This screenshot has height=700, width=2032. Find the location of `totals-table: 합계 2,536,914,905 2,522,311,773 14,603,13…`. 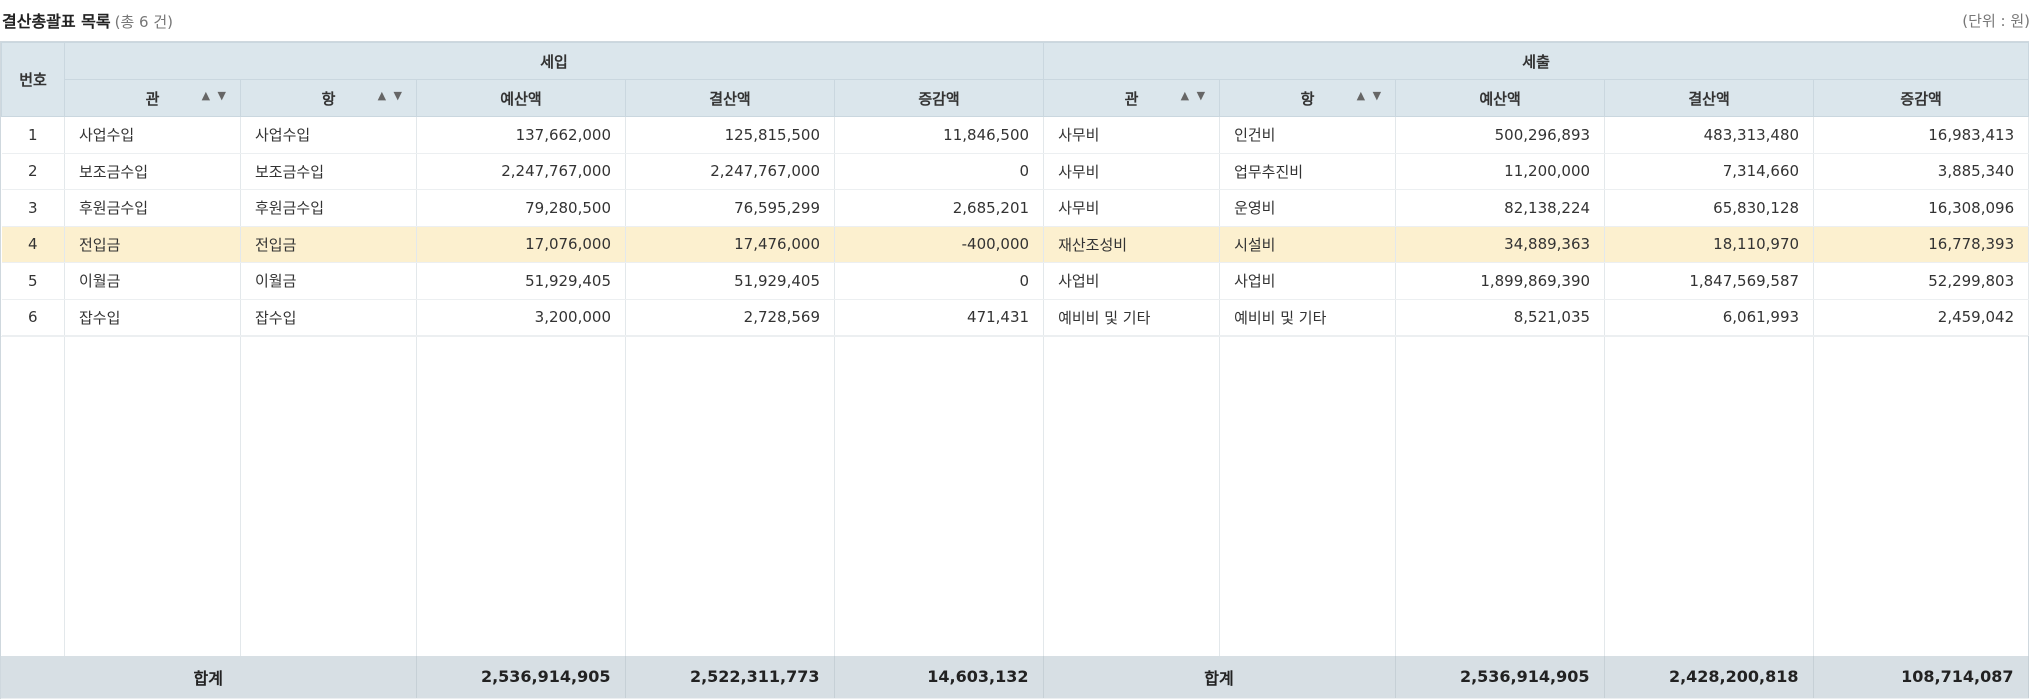

totals-table: 합계 2,536,914,905 2,522,311,773 14,603,13… is located at coordinates (1015, 677).